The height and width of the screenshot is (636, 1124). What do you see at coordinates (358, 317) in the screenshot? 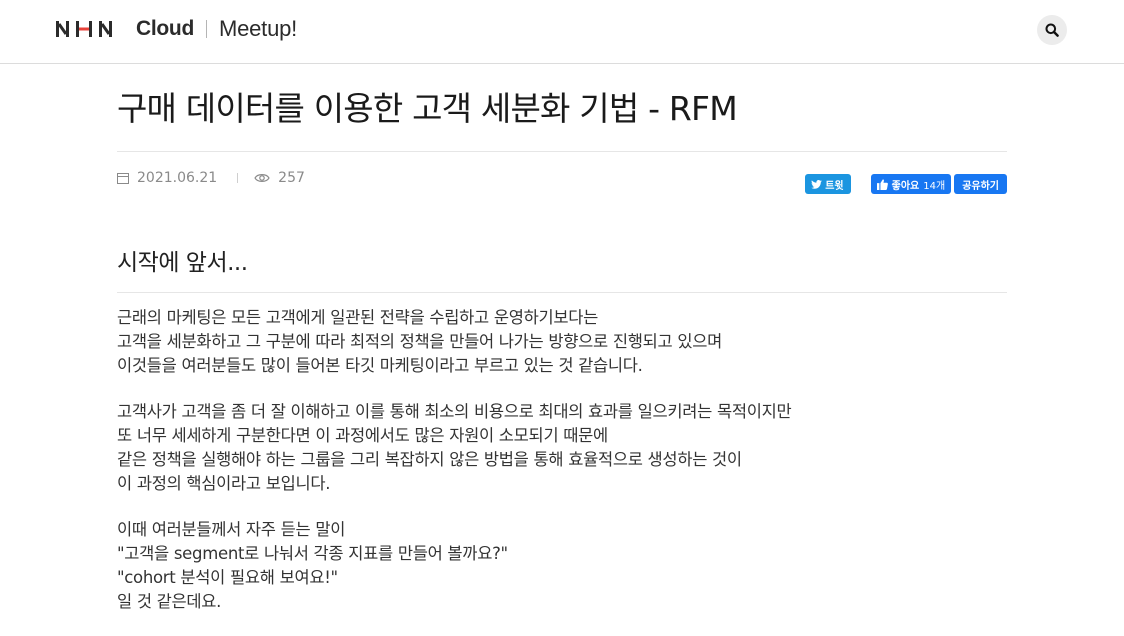
I see `paragraph-line: 근래의 마케팅은 모든 고객에게 일관된 전략을 수립하고 운영하기보다는` at bounding box center [358, 317].